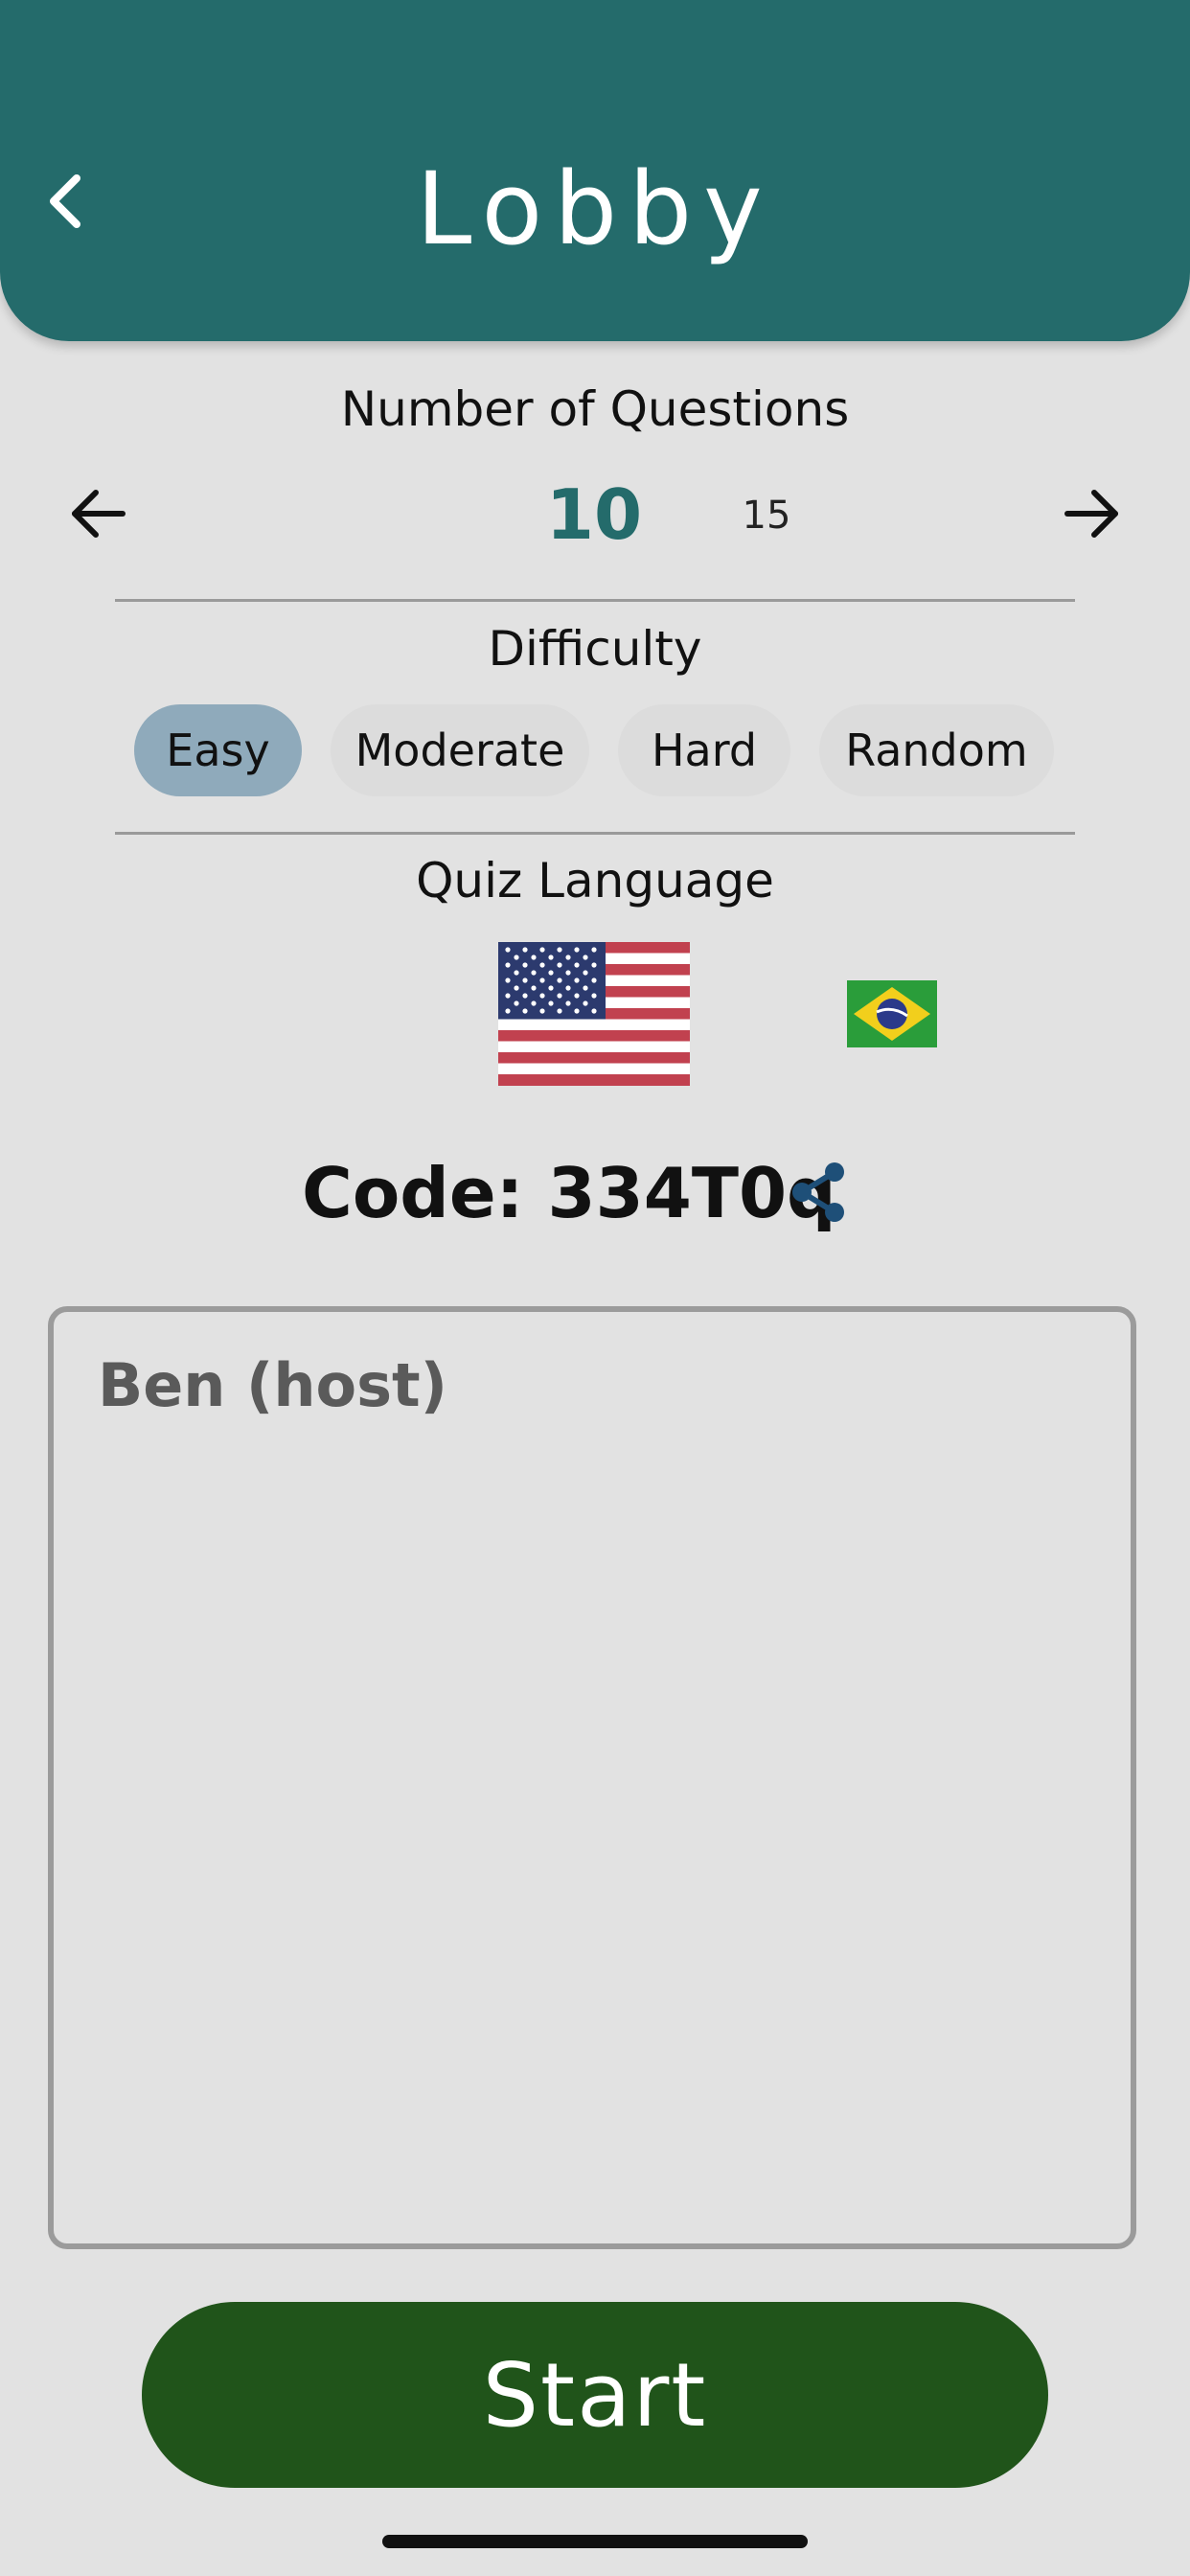  I want to click on difficulty-chip-hard: Hard, so click(704, 750).